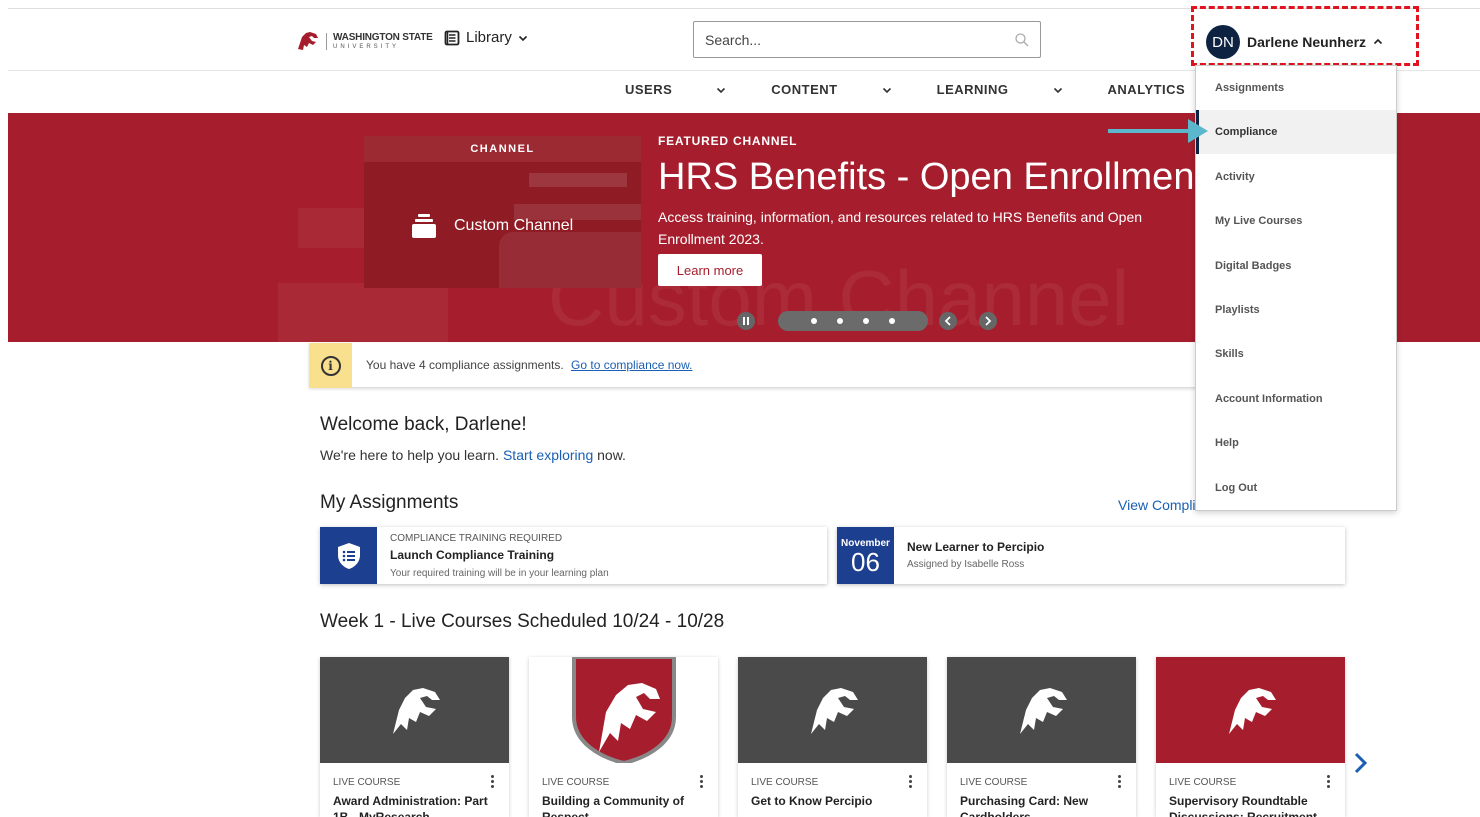 The height and width of the screenshot is (817, 1480). I want to click on info-icon: i, so click(330, 365).